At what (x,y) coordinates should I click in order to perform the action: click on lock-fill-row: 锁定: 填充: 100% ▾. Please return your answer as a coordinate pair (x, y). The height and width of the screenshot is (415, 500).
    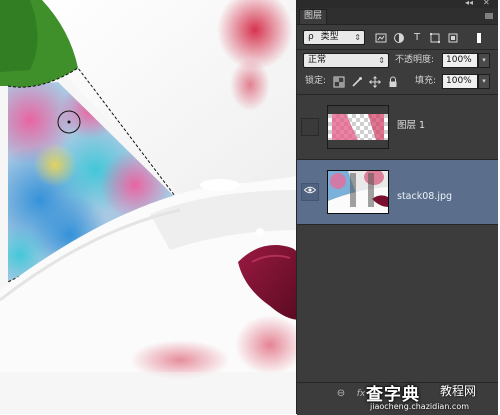
    Looking at the image, I should click on (397, 82).